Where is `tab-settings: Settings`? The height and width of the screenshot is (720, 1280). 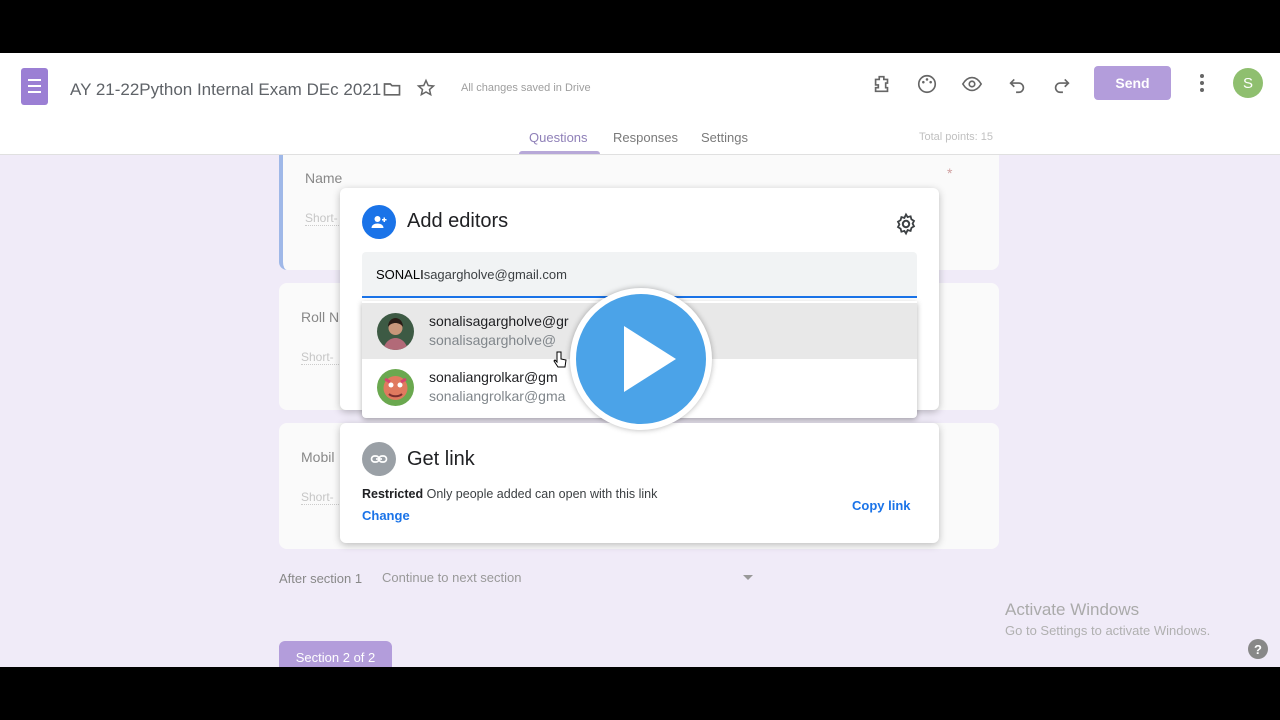 tab-settings: Settings is located at coordinates (724, 137).